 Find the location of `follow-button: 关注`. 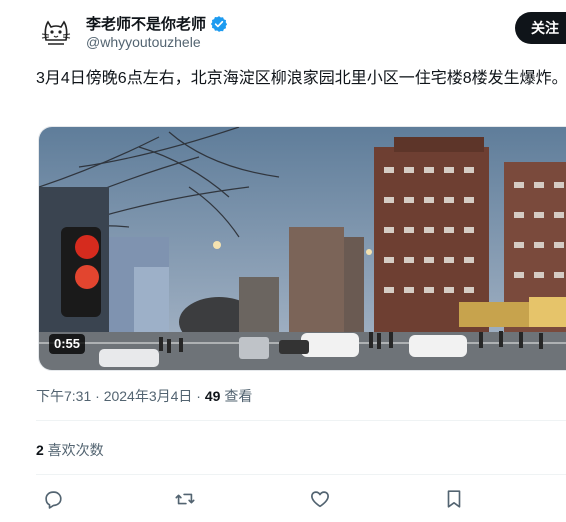

follow-button: 关注 is located at coordinates (540, 28).